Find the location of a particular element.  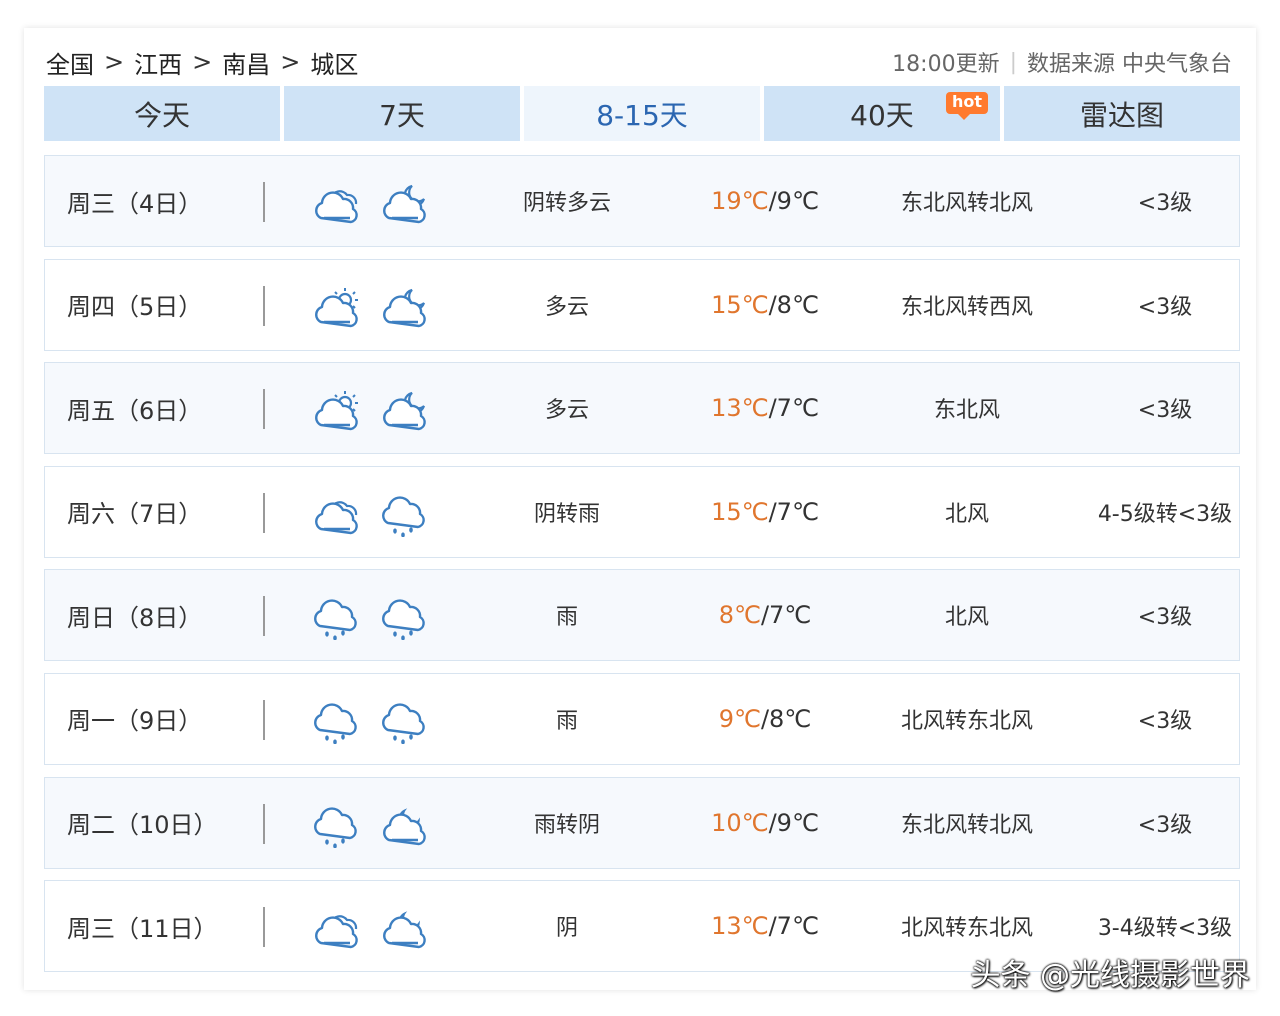

temp-high: 19℃ is located at coordinates (740, 201).